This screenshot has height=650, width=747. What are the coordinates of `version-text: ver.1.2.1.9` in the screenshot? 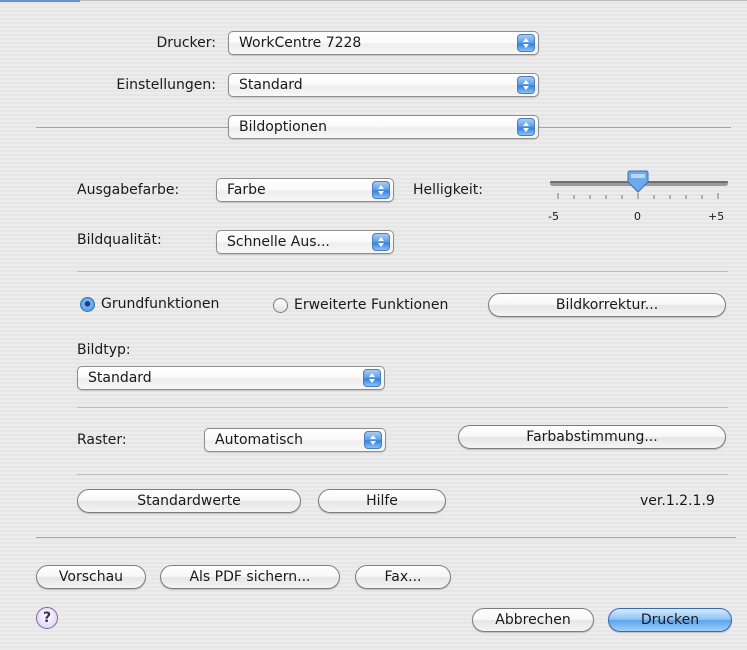 It's located at (677, 501).